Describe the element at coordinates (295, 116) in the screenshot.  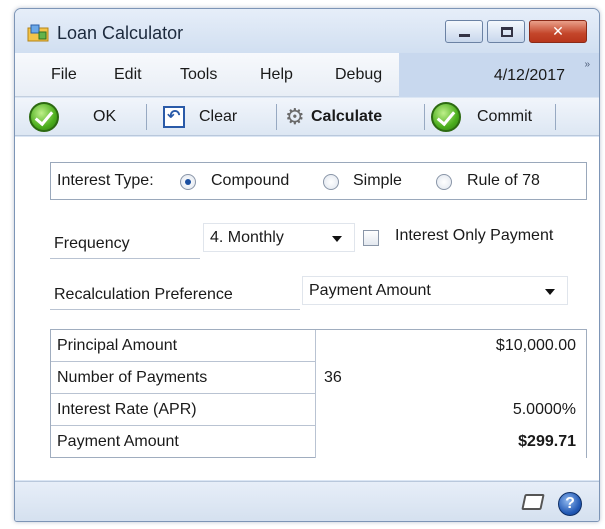
I see `gear-icon: ⚙` at that location.